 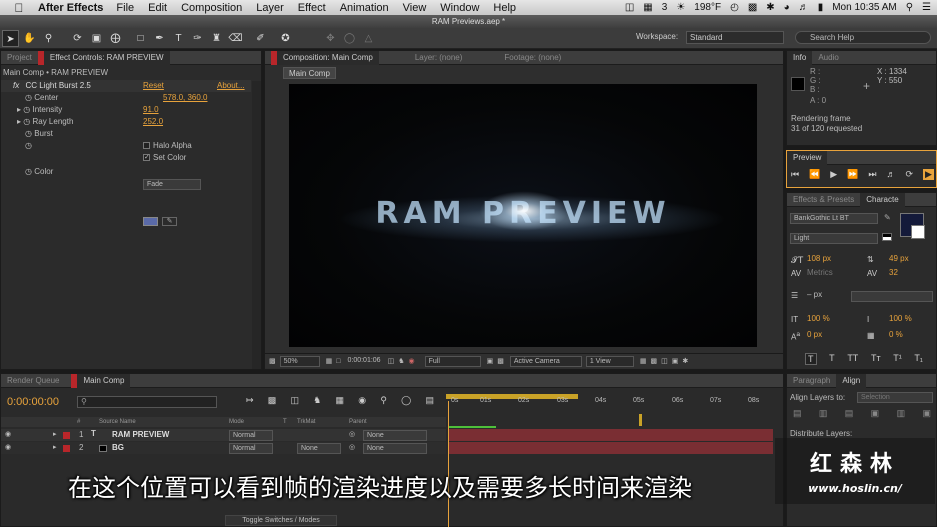 I want to click on tracking-value: 32, so click(x=893, y=273).